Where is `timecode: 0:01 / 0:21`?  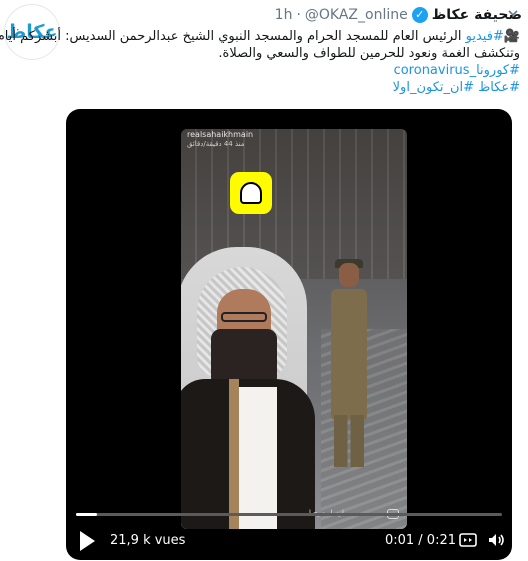 timecode: 0:01 / 0:21 is located at coordinates (420, 540).